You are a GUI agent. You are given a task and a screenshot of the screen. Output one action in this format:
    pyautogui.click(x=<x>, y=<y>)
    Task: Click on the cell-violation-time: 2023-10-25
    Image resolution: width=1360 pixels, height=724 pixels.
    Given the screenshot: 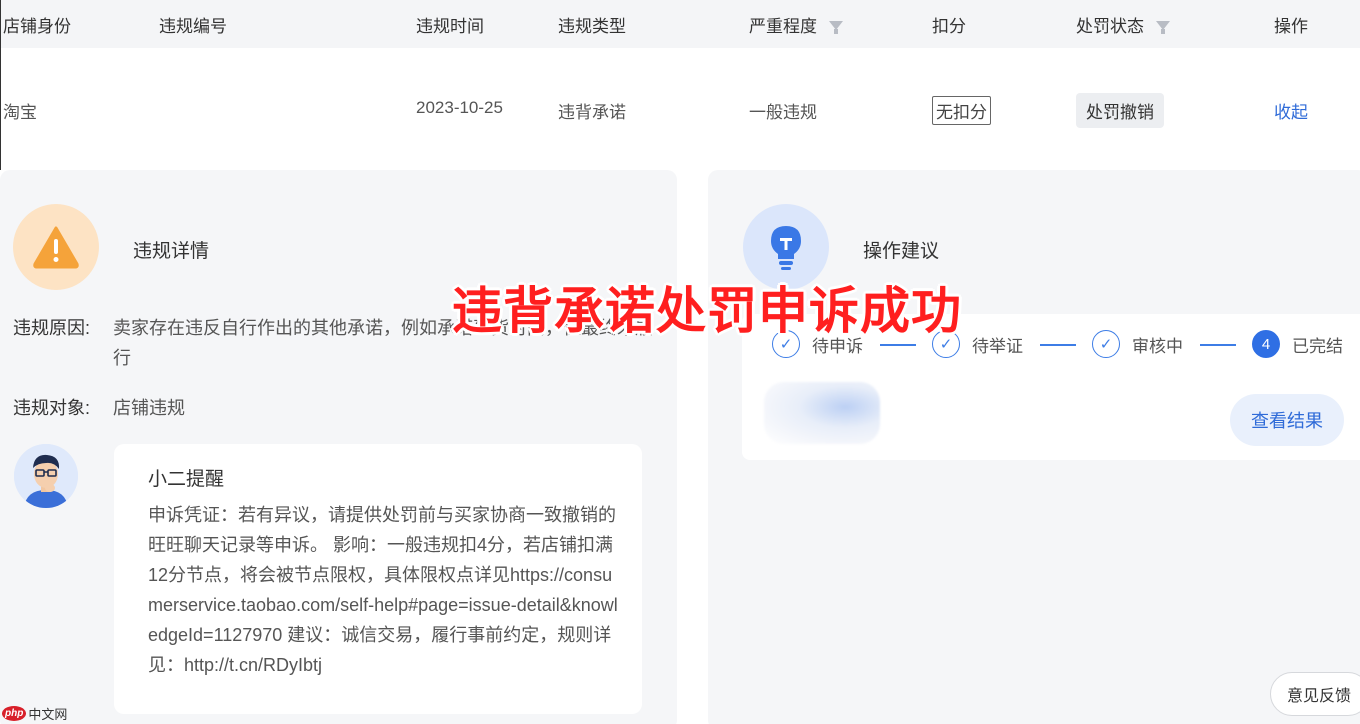 What is the action you would take?
    pyautogui.click(x=459, y=107)
    